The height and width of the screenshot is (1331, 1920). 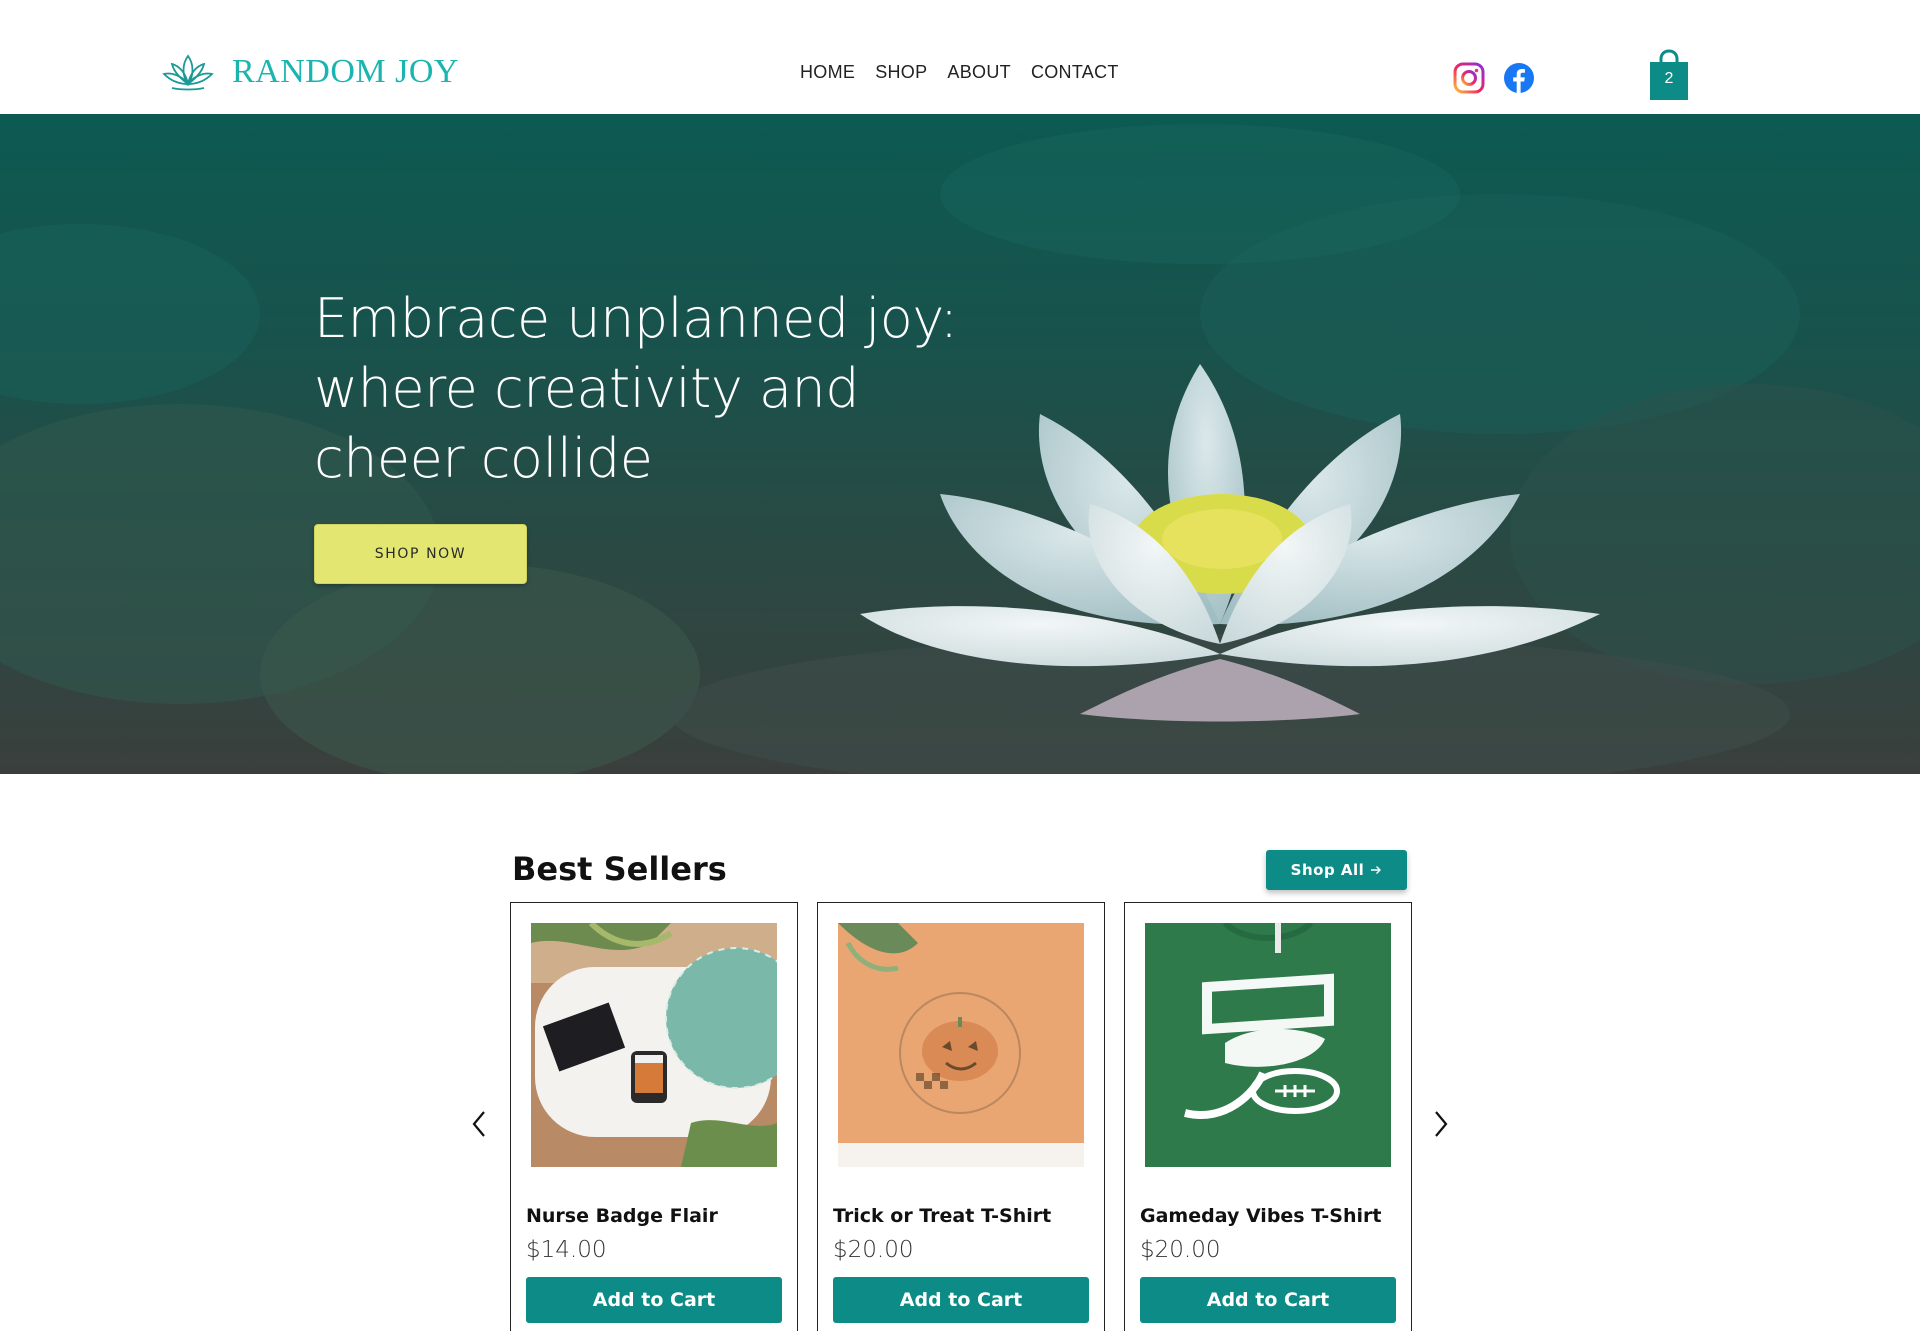 I want to click on best-sellers-title: Best Sellers, so click(x=619, y=869).